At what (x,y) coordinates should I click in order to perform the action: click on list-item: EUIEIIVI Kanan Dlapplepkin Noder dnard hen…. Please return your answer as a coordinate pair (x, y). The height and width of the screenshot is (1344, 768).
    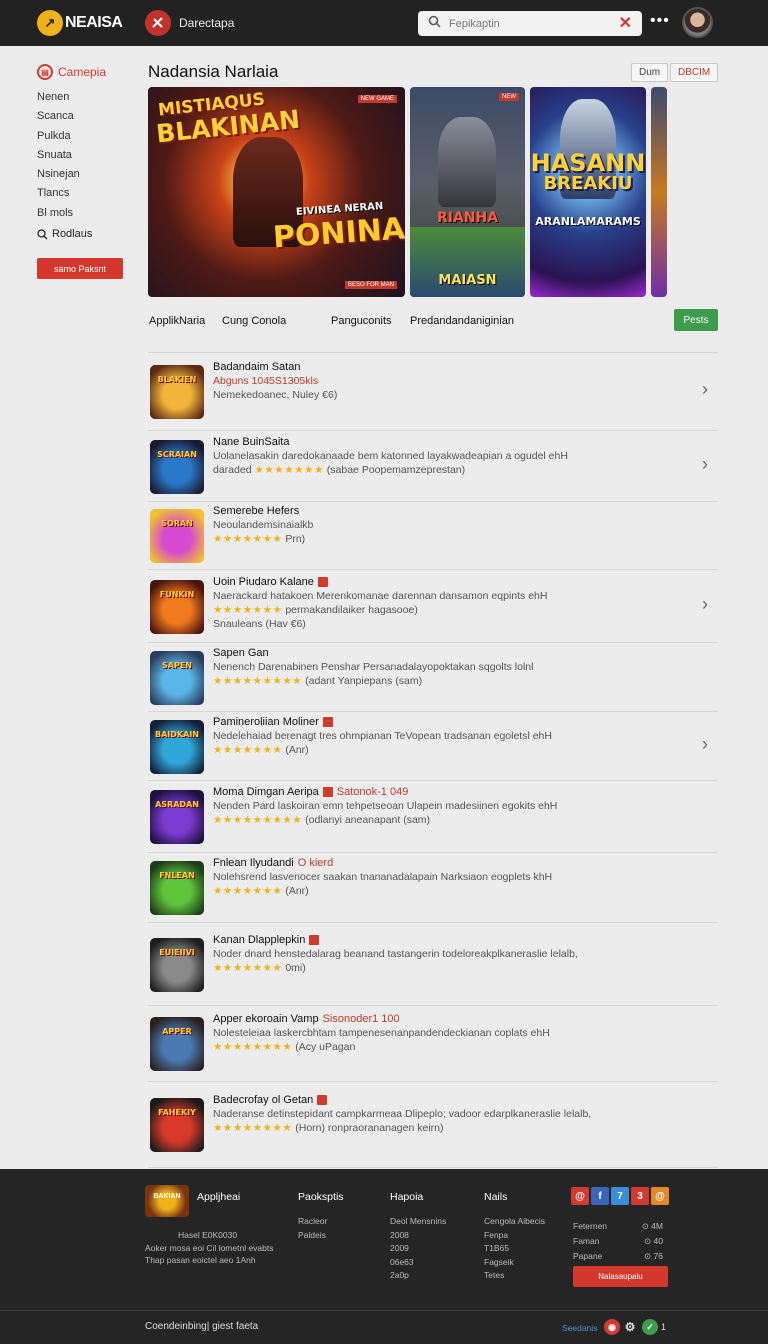
    Looking at the image, I should click on (433, 964).